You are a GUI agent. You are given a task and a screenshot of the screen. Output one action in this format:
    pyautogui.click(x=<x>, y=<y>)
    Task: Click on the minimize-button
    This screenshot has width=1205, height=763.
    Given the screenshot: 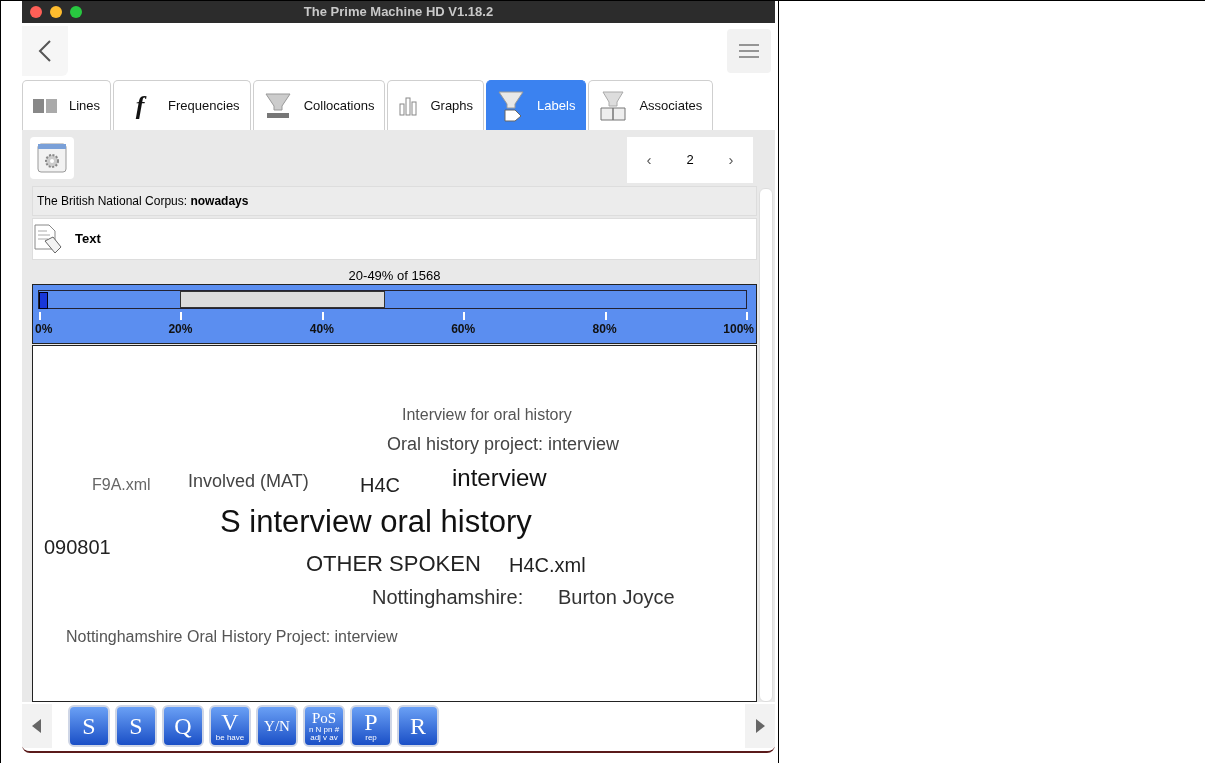 What is the action you would take?
    pyautogui.click(x=56, y=11)
    